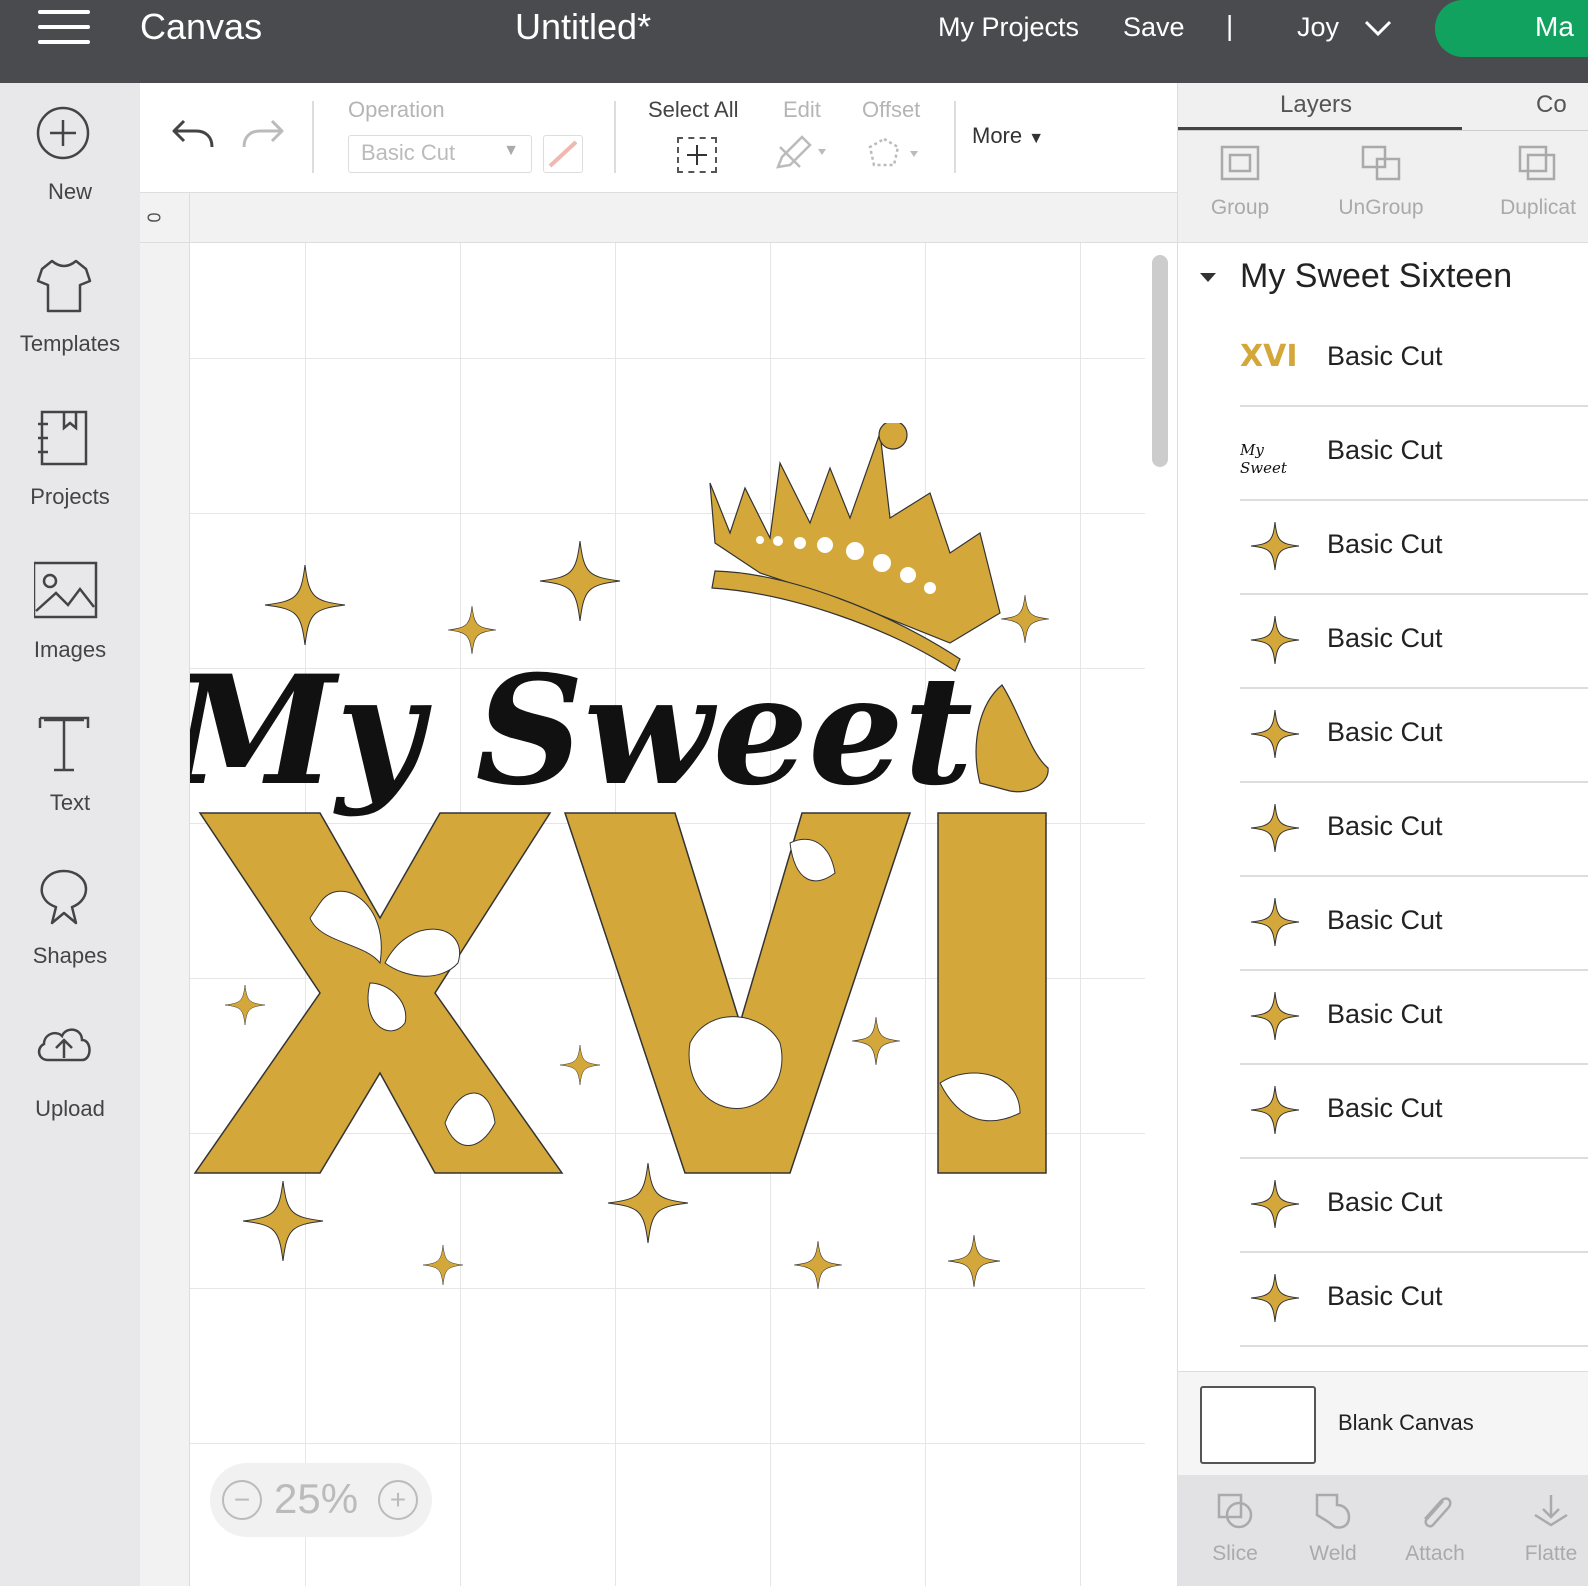  Describe the element at coordinates (70, 1108) in the screenshot. I see `sidebar-label-upload: Upload` at that location.